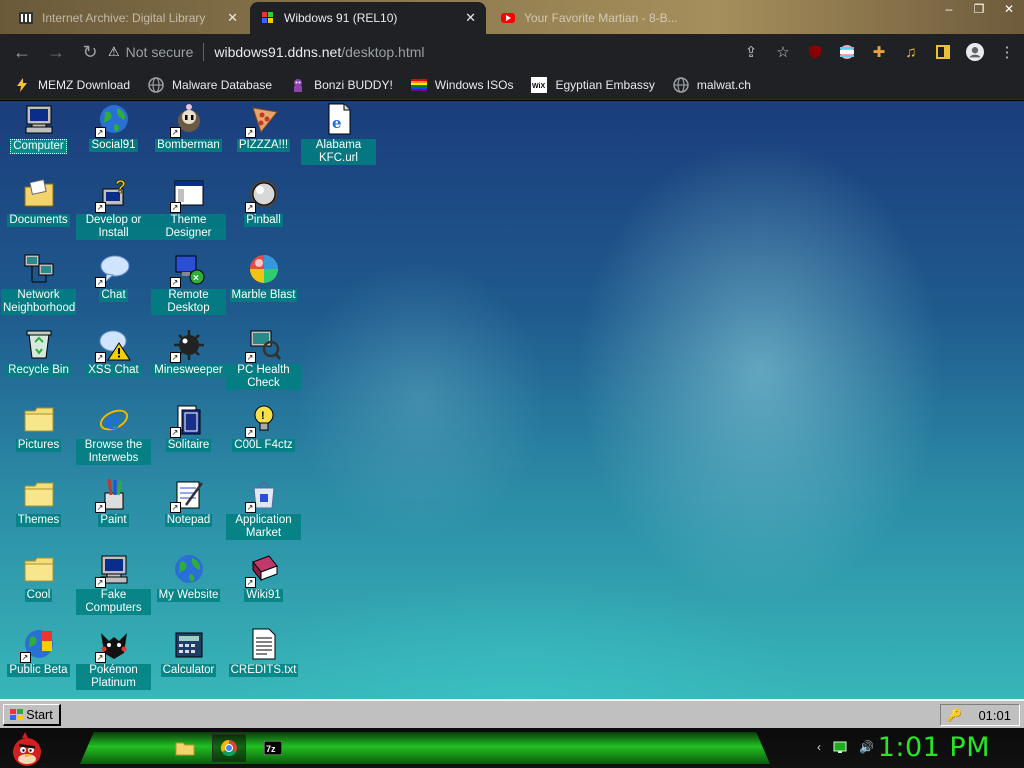 This screenshot has height=768, width=1024. Describe the element at coordinates (188, 145) in the screenshot. I see `desktop-icon-label: Bomberman` at that location.